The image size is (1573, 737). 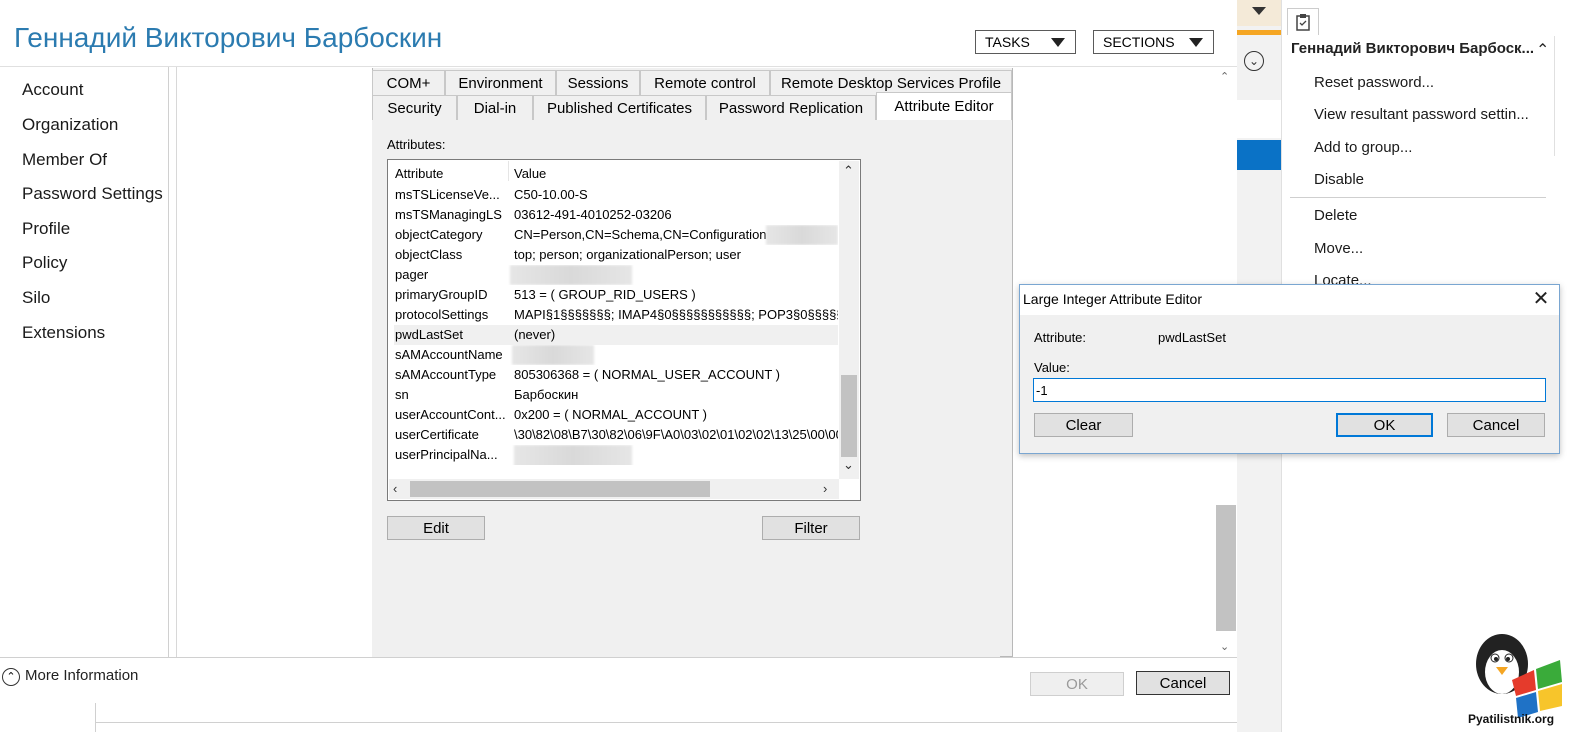 What do you see at coordinates (618, 66) in the screenshot?
I see `header-divider` at bounding box center [618, 66].